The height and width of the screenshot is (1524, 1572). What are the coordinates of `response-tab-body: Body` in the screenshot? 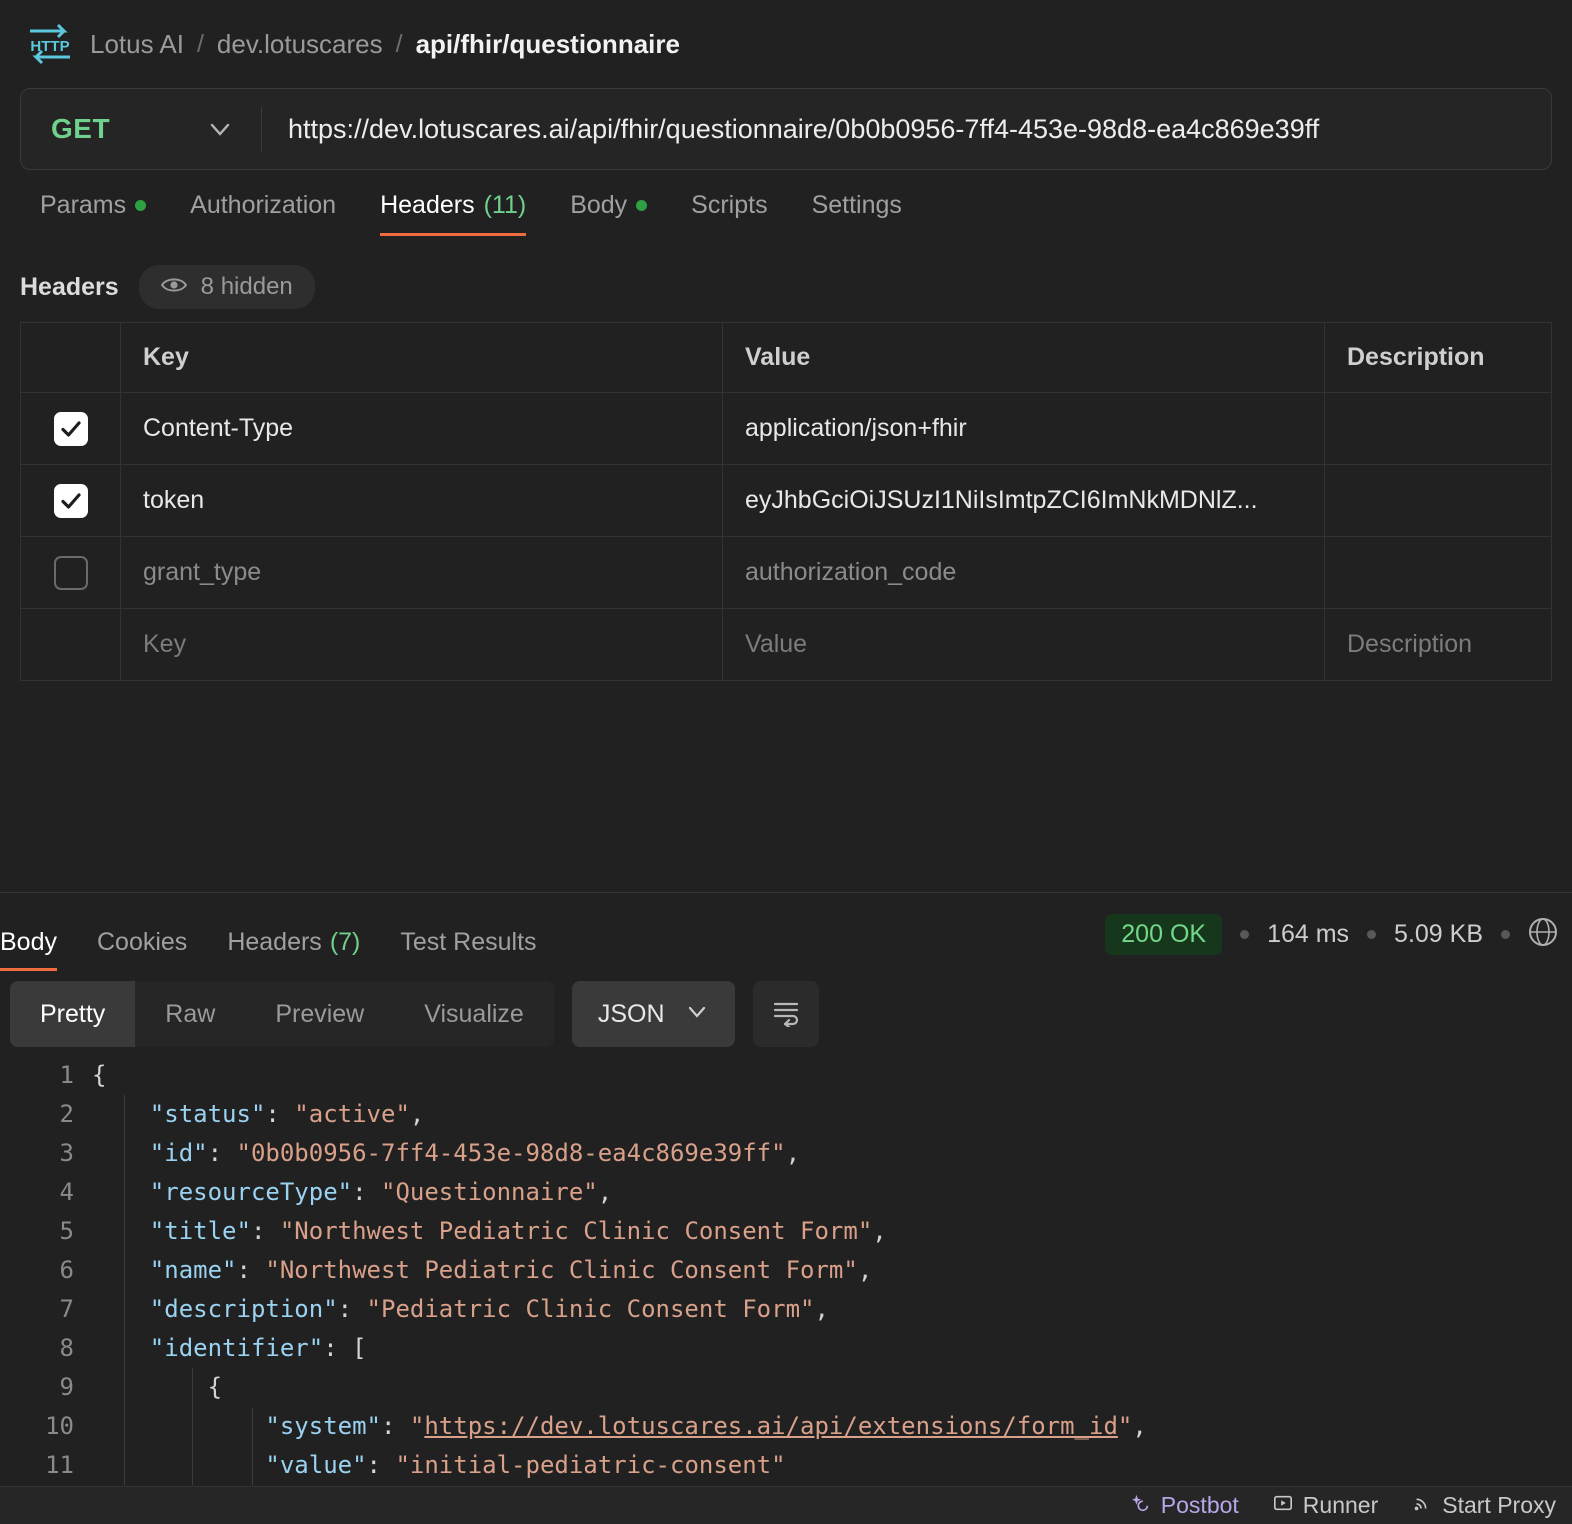 It's located at (38, 949).